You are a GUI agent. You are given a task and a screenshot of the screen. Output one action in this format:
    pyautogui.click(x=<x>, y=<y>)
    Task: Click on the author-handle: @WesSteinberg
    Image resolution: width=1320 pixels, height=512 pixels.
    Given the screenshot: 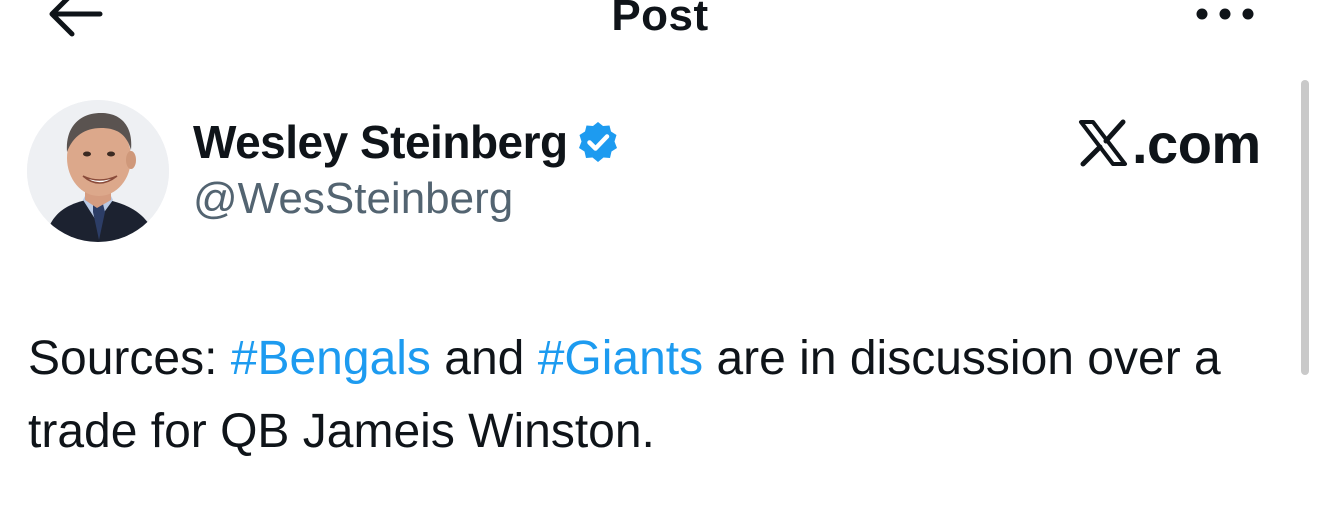 What is the action you would take?
    pyautogui.click(x=353, y=199)
    